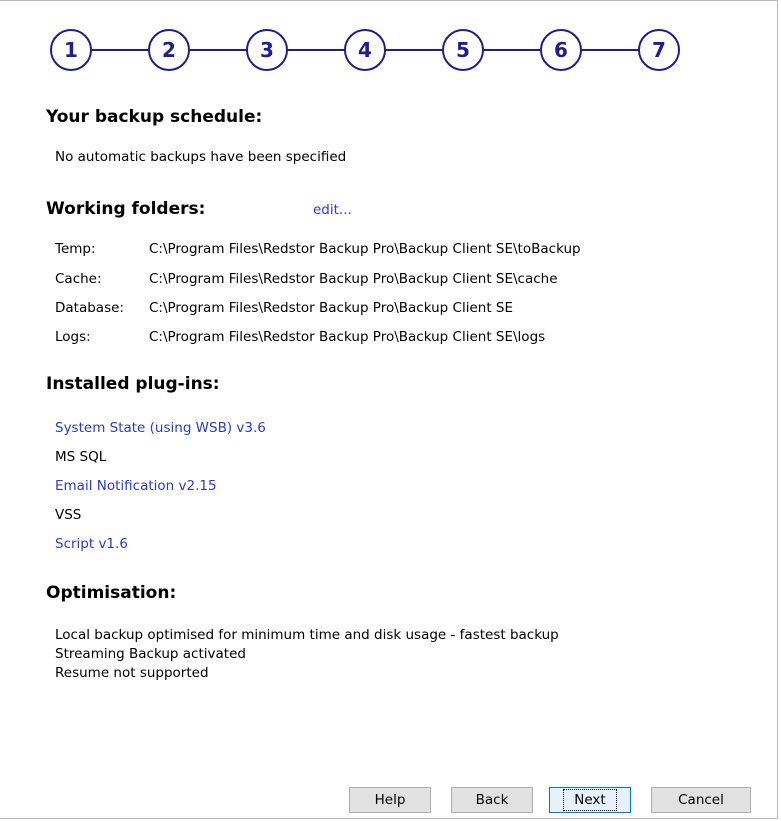  I want to click on cancel-button: Cancel, so click(701, 800).